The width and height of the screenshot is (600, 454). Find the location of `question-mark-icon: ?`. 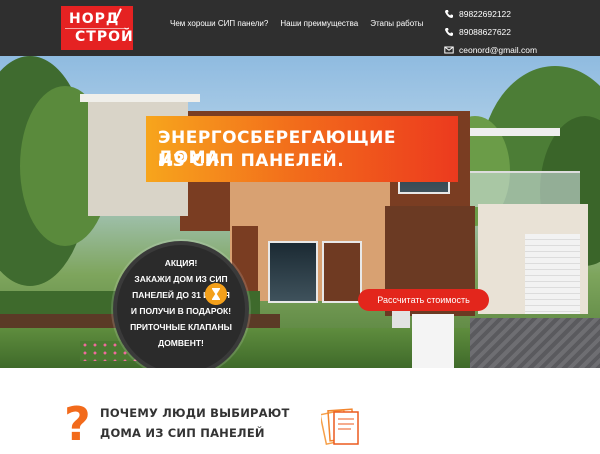

question-mark-icon: ? is located at coordinates (77, 424).